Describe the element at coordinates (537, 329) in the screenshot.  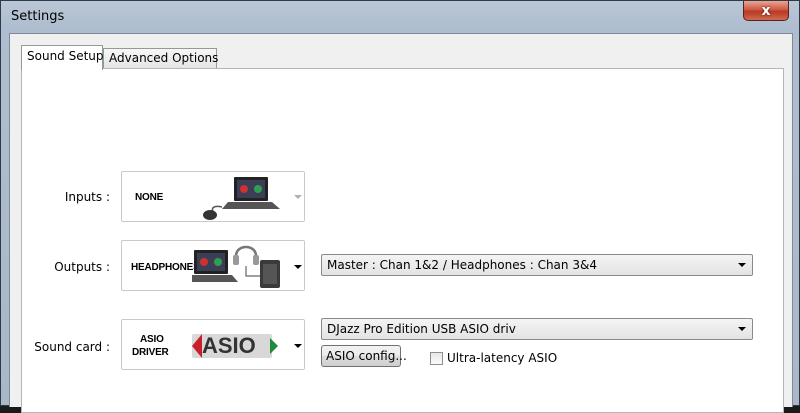
I see `sound-card-device-select: DJazz Pro Edition USB ASIO driv` at that location.